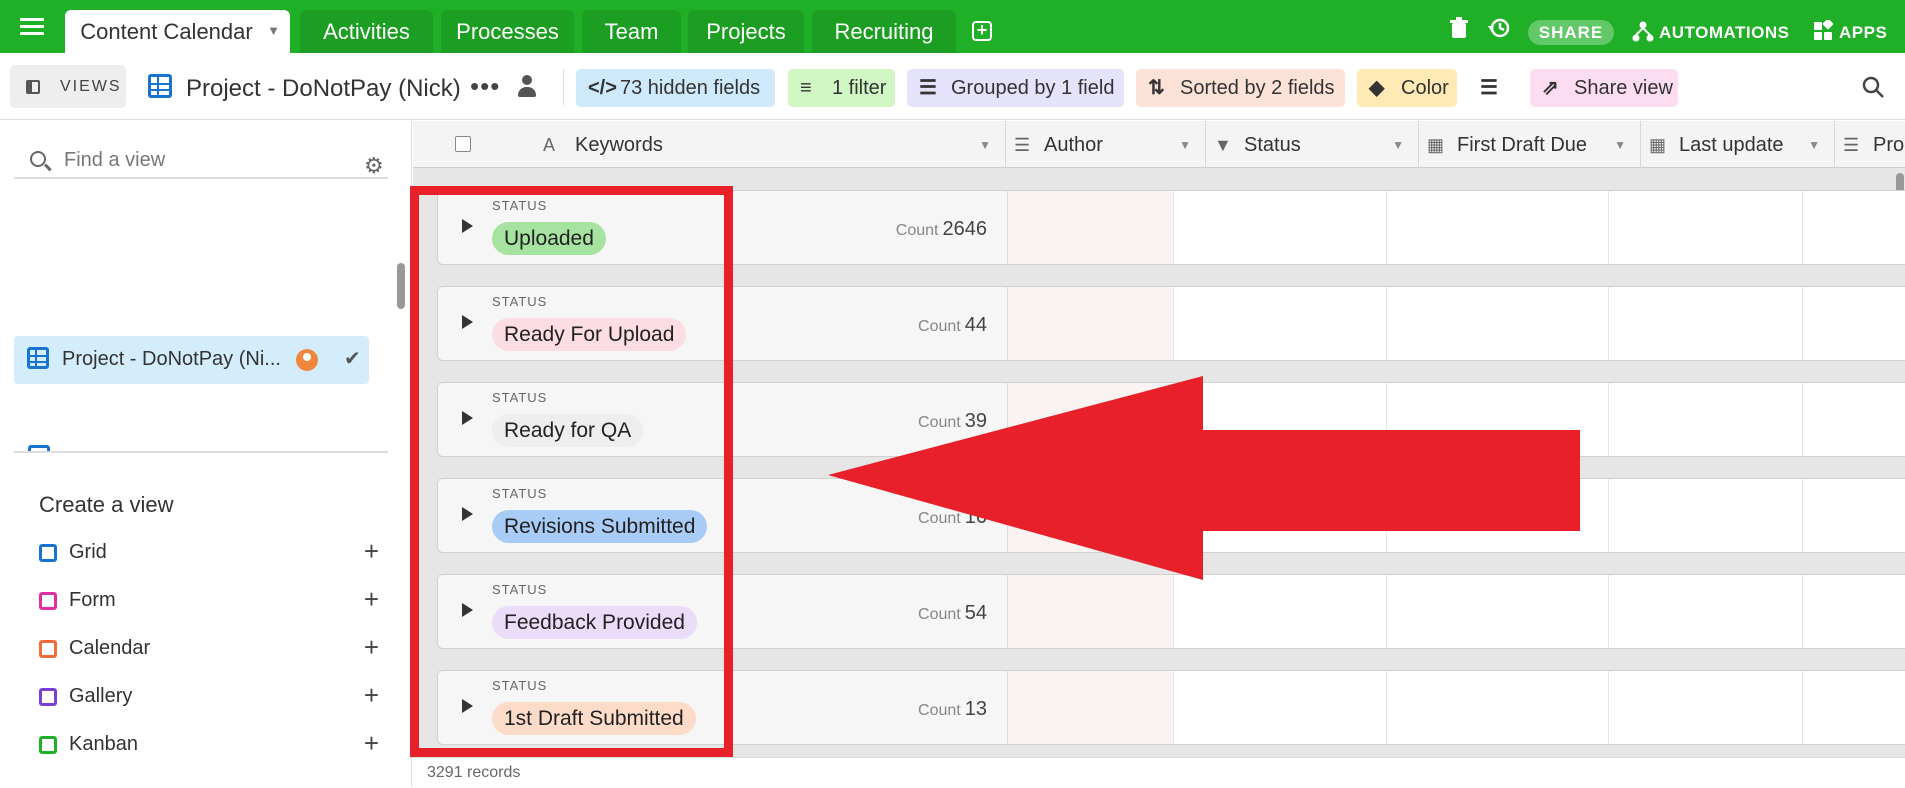 This screenshot has height=788, width=1905. I want to click on multiline-field-icon: ☰, so click(1851, 145).